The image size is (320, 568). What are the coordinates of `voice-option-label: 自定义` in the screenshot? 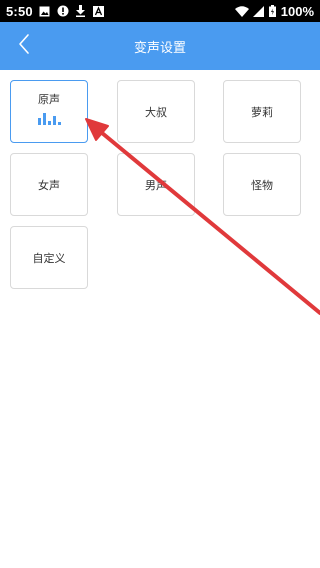 It's located at (49, 258).